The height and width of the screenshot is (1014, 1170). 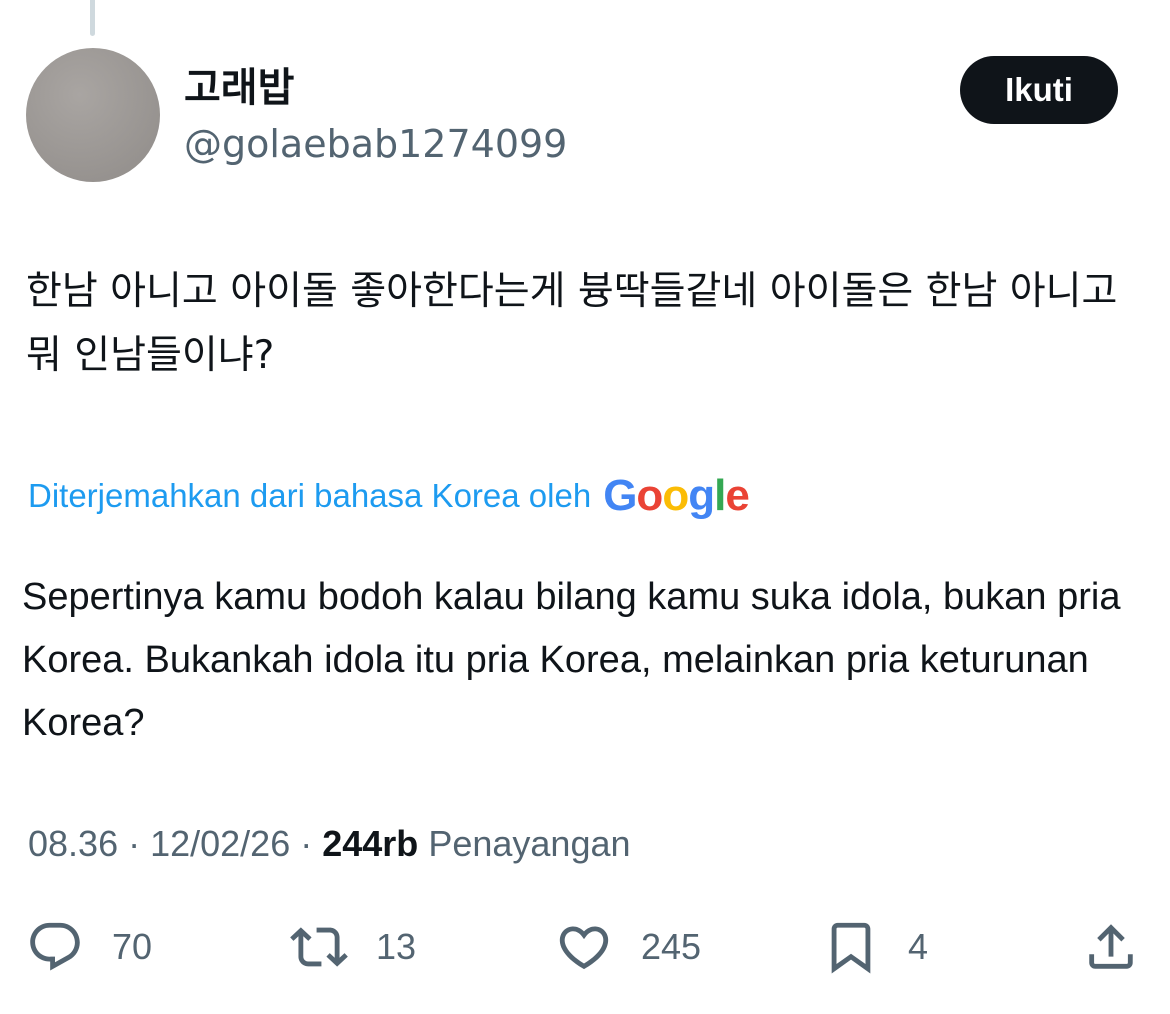 What do you see at coordinates (93, 115) in the screenshot?
I see `avatar` at bounding box center [93, 115].